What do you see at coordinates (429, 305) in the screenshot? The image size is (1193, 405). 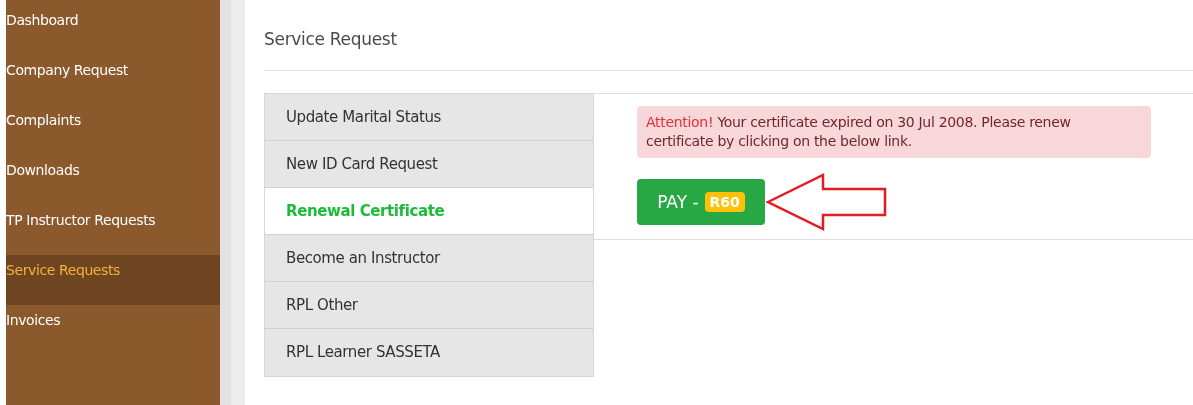 I see `tab: RPL Other` at bounding box center [429, 305].